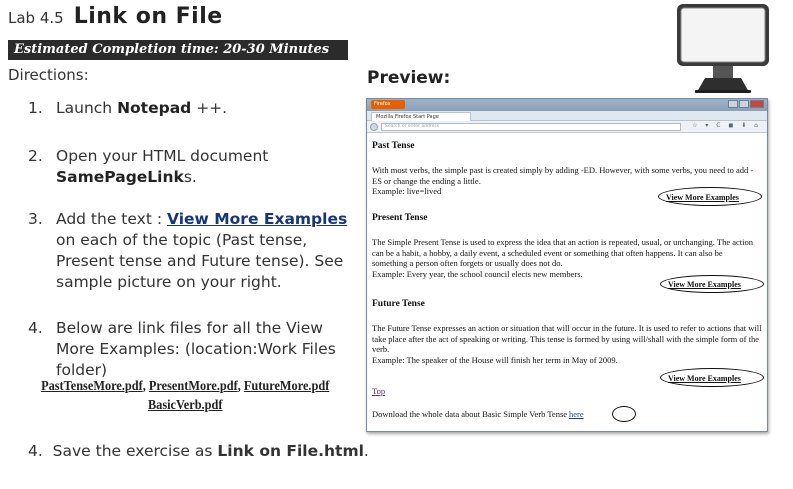 The height and width of the screenshot is (489, 793). I want to click on present-tense-heading: Present Tense, so click(400, 218).